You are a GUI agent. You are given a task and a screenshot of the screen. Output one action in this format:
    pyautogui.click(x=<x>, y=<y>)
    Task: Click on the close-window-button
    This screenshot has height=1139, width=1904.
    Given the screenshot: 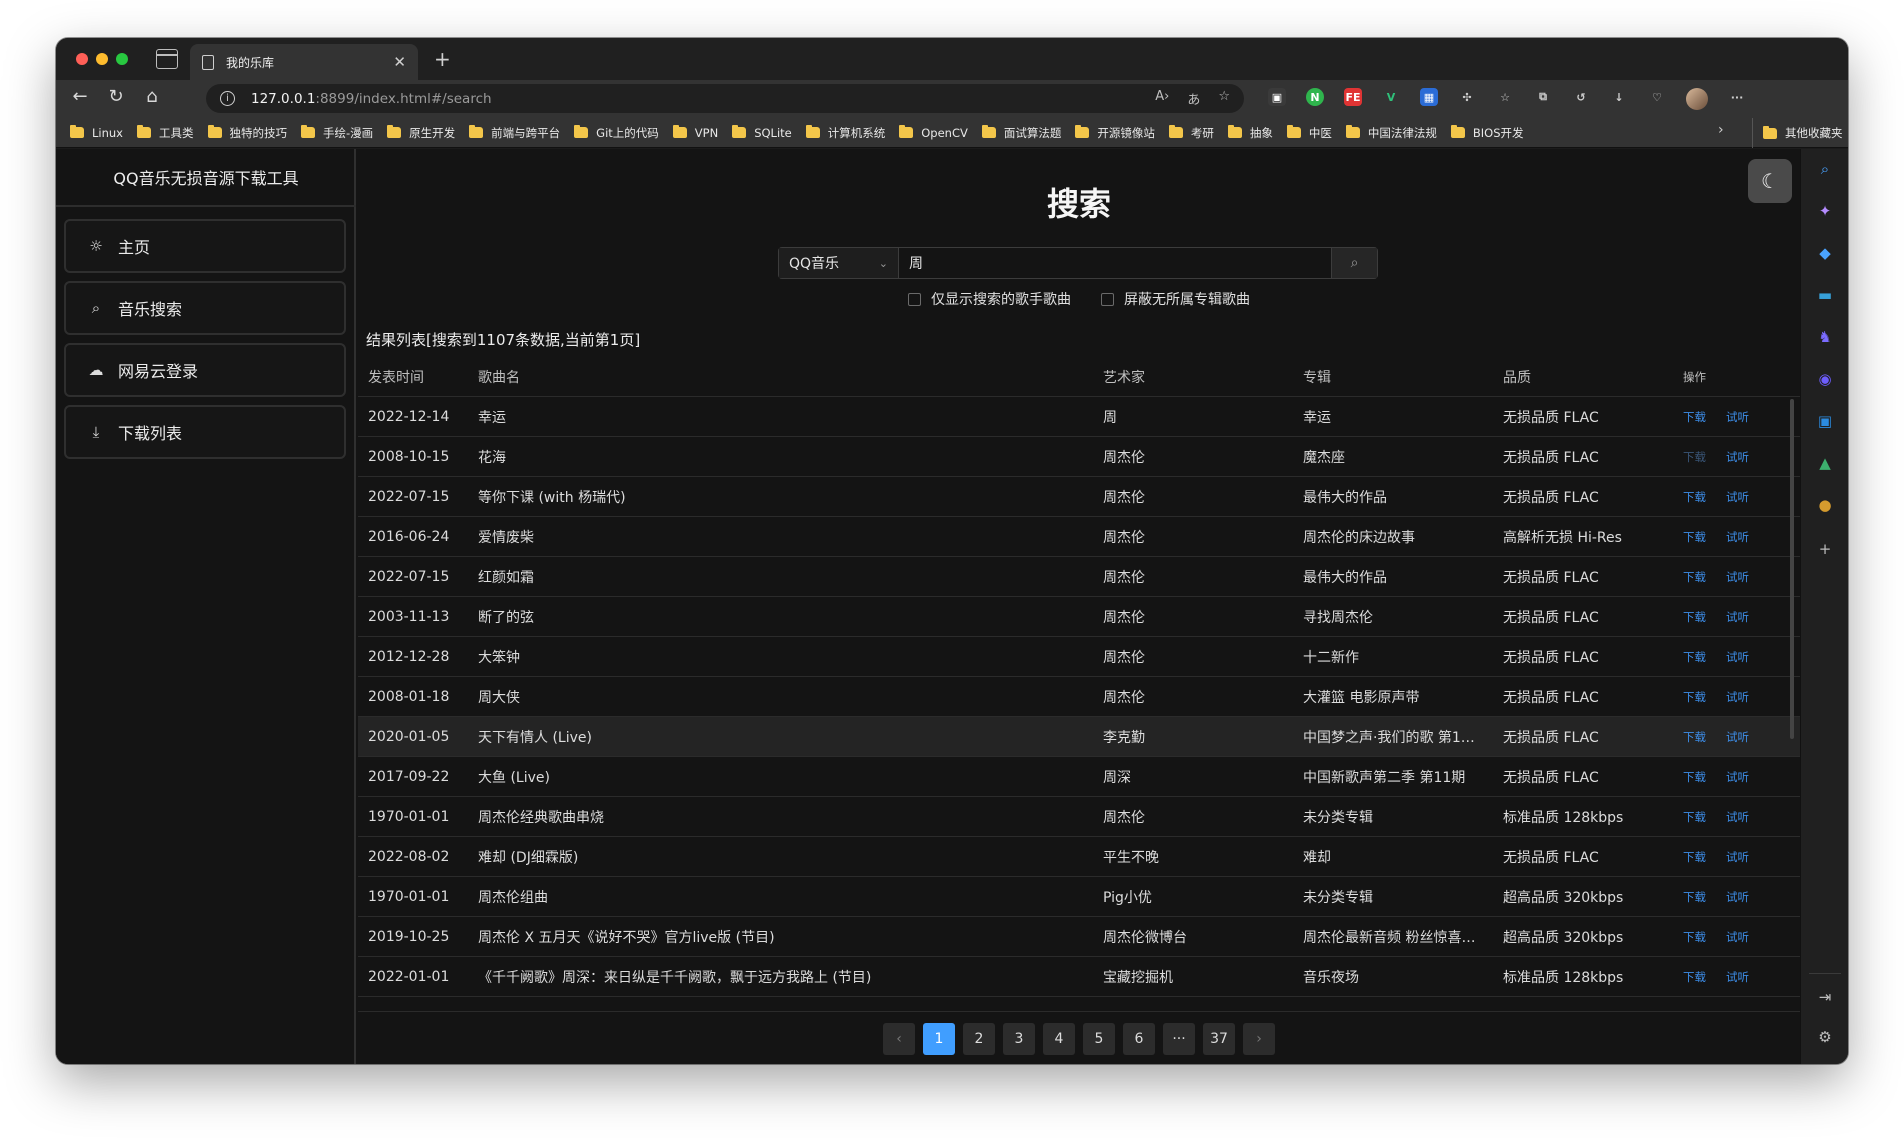 What is the action you would take?
    pyautogui.click(x=82, y=59)
    